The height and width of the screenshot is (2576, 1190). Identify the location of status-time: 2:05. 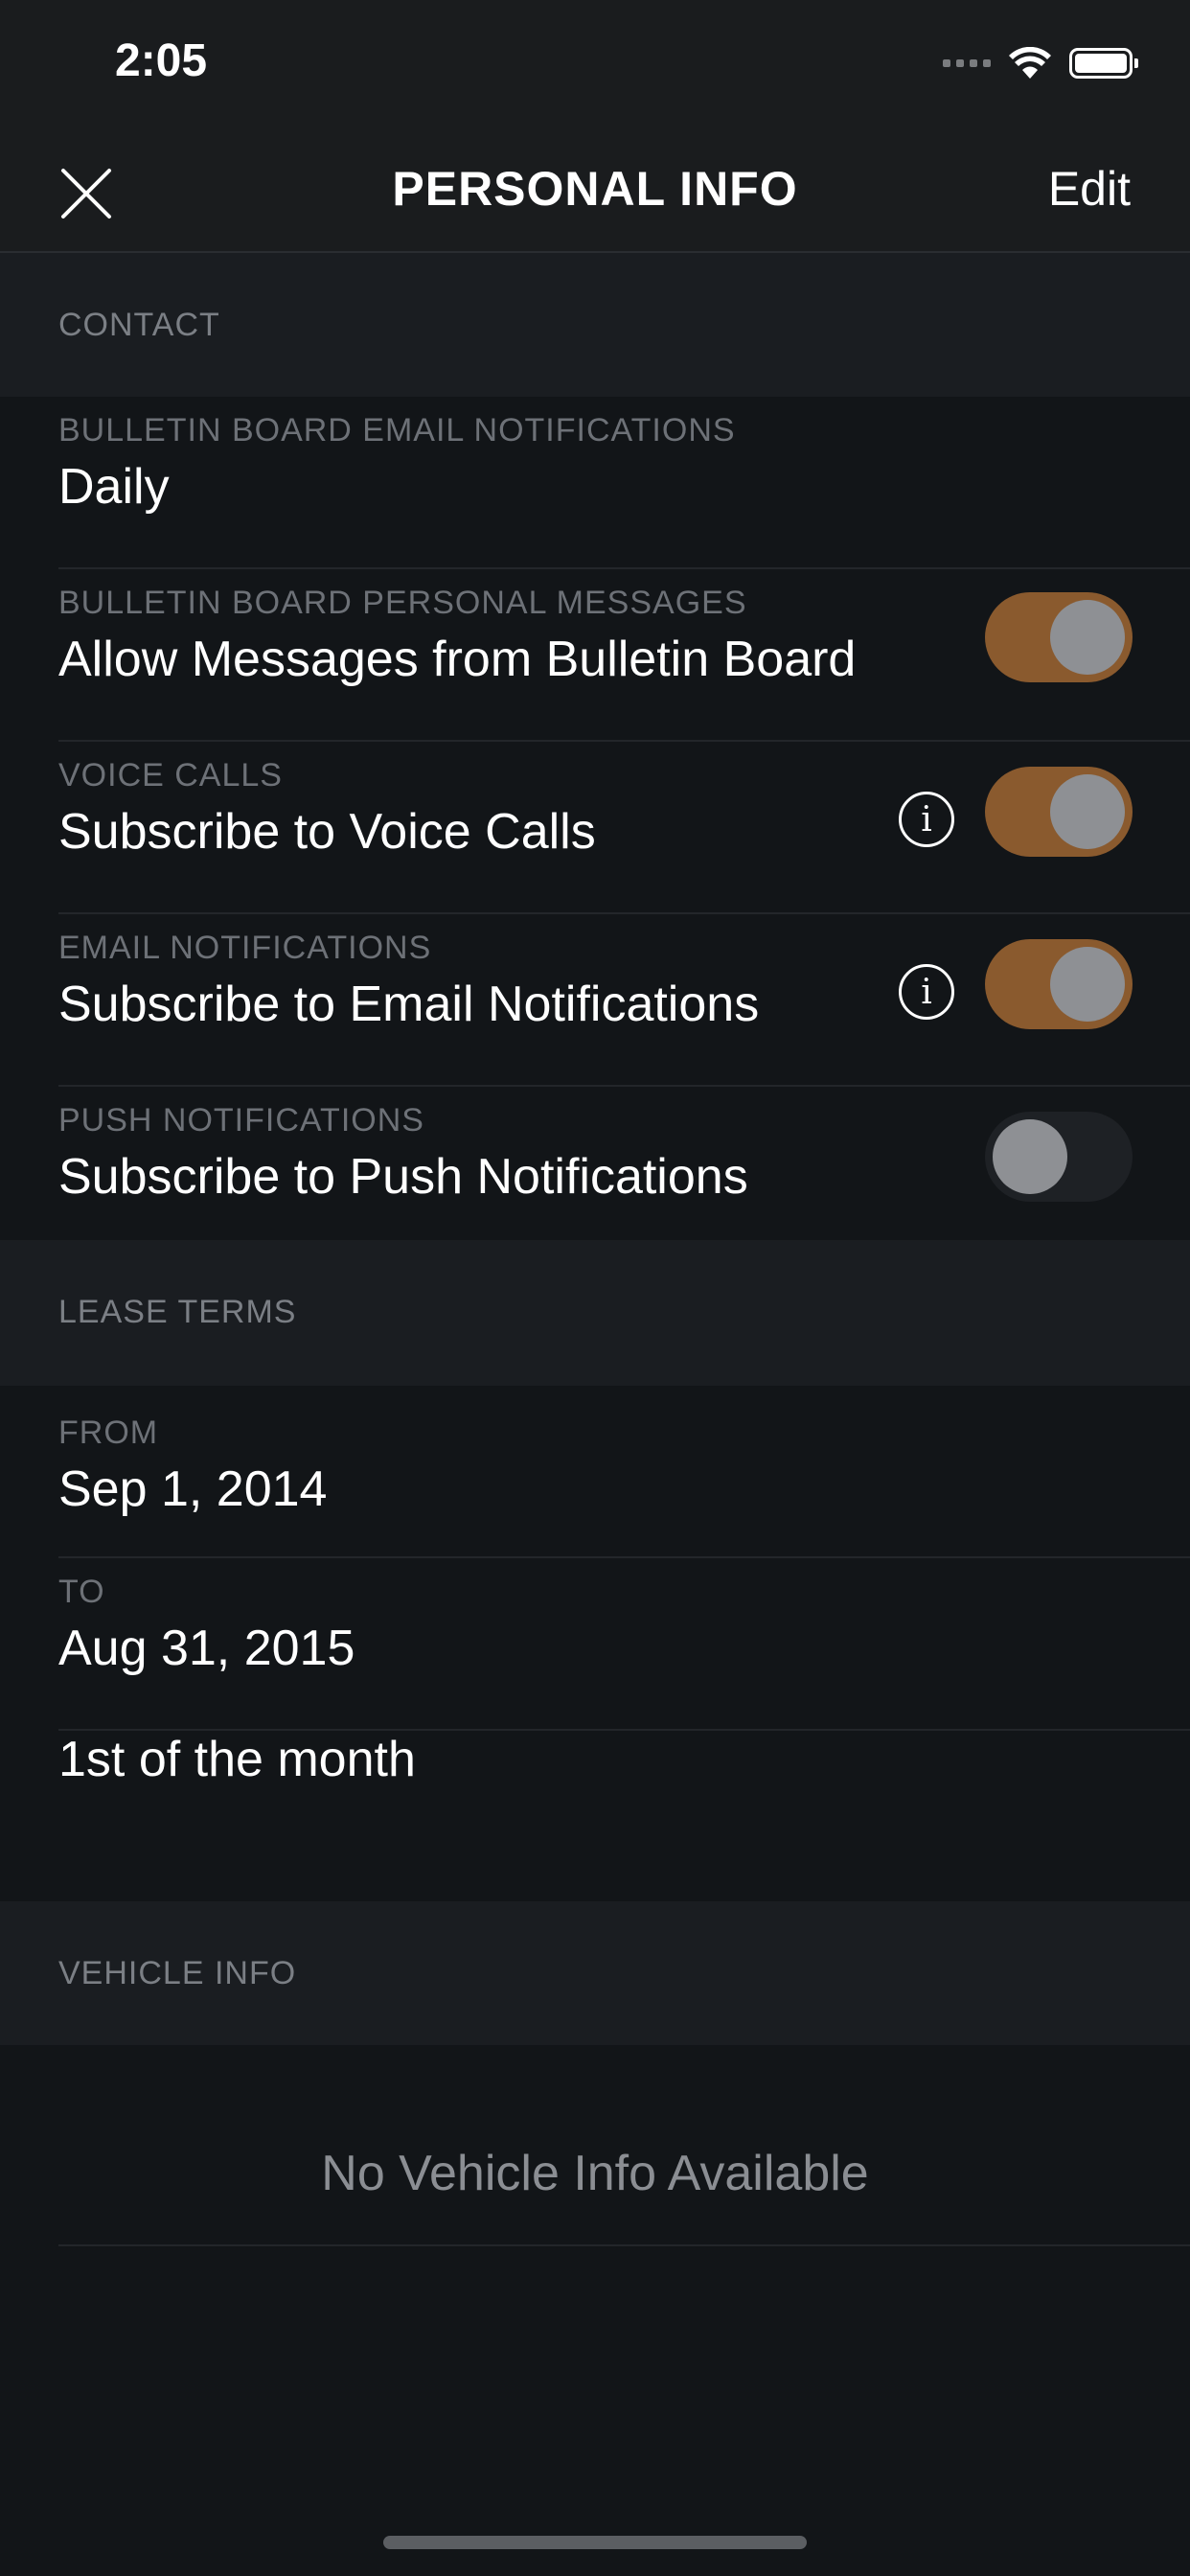
(162, 60).